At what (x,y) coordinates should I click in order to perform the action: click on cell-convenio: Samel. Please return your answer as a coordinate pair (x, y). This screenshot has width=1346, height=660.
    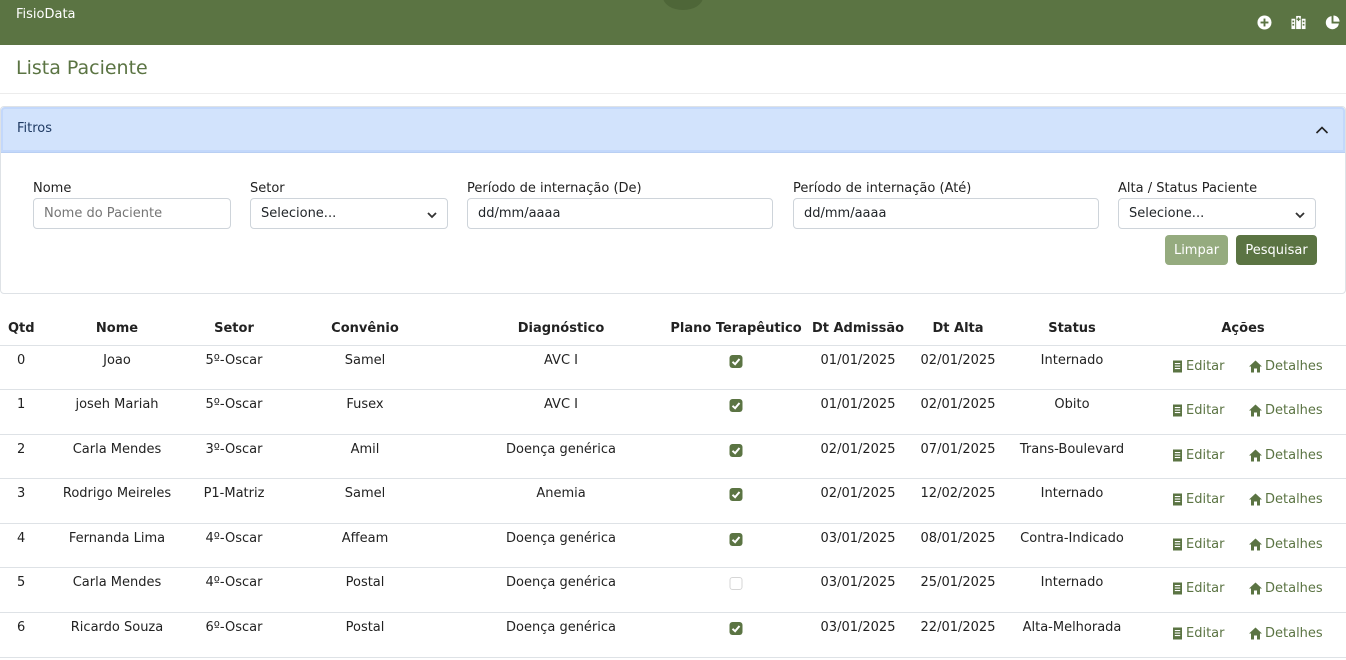
    Looking at the image, I should click on (365, 493).